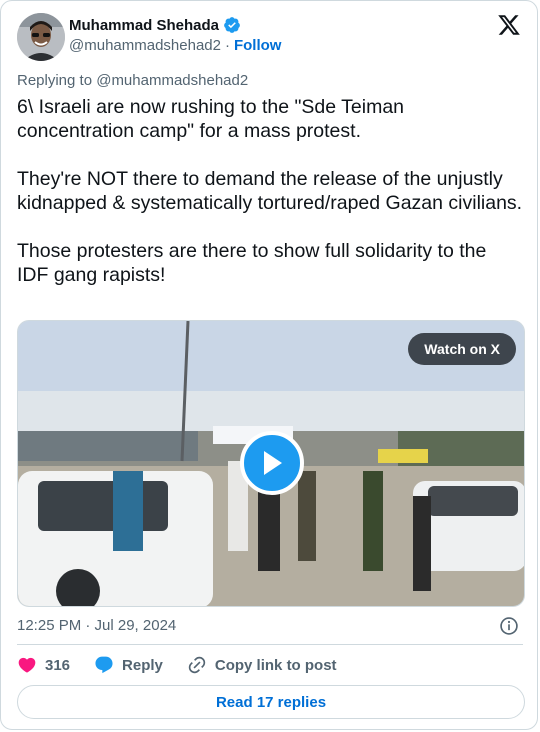  What do you see at coordinates (258, 45) in the screenshot?
I see `follow-button: Follow` at bounding box center [258, 45].